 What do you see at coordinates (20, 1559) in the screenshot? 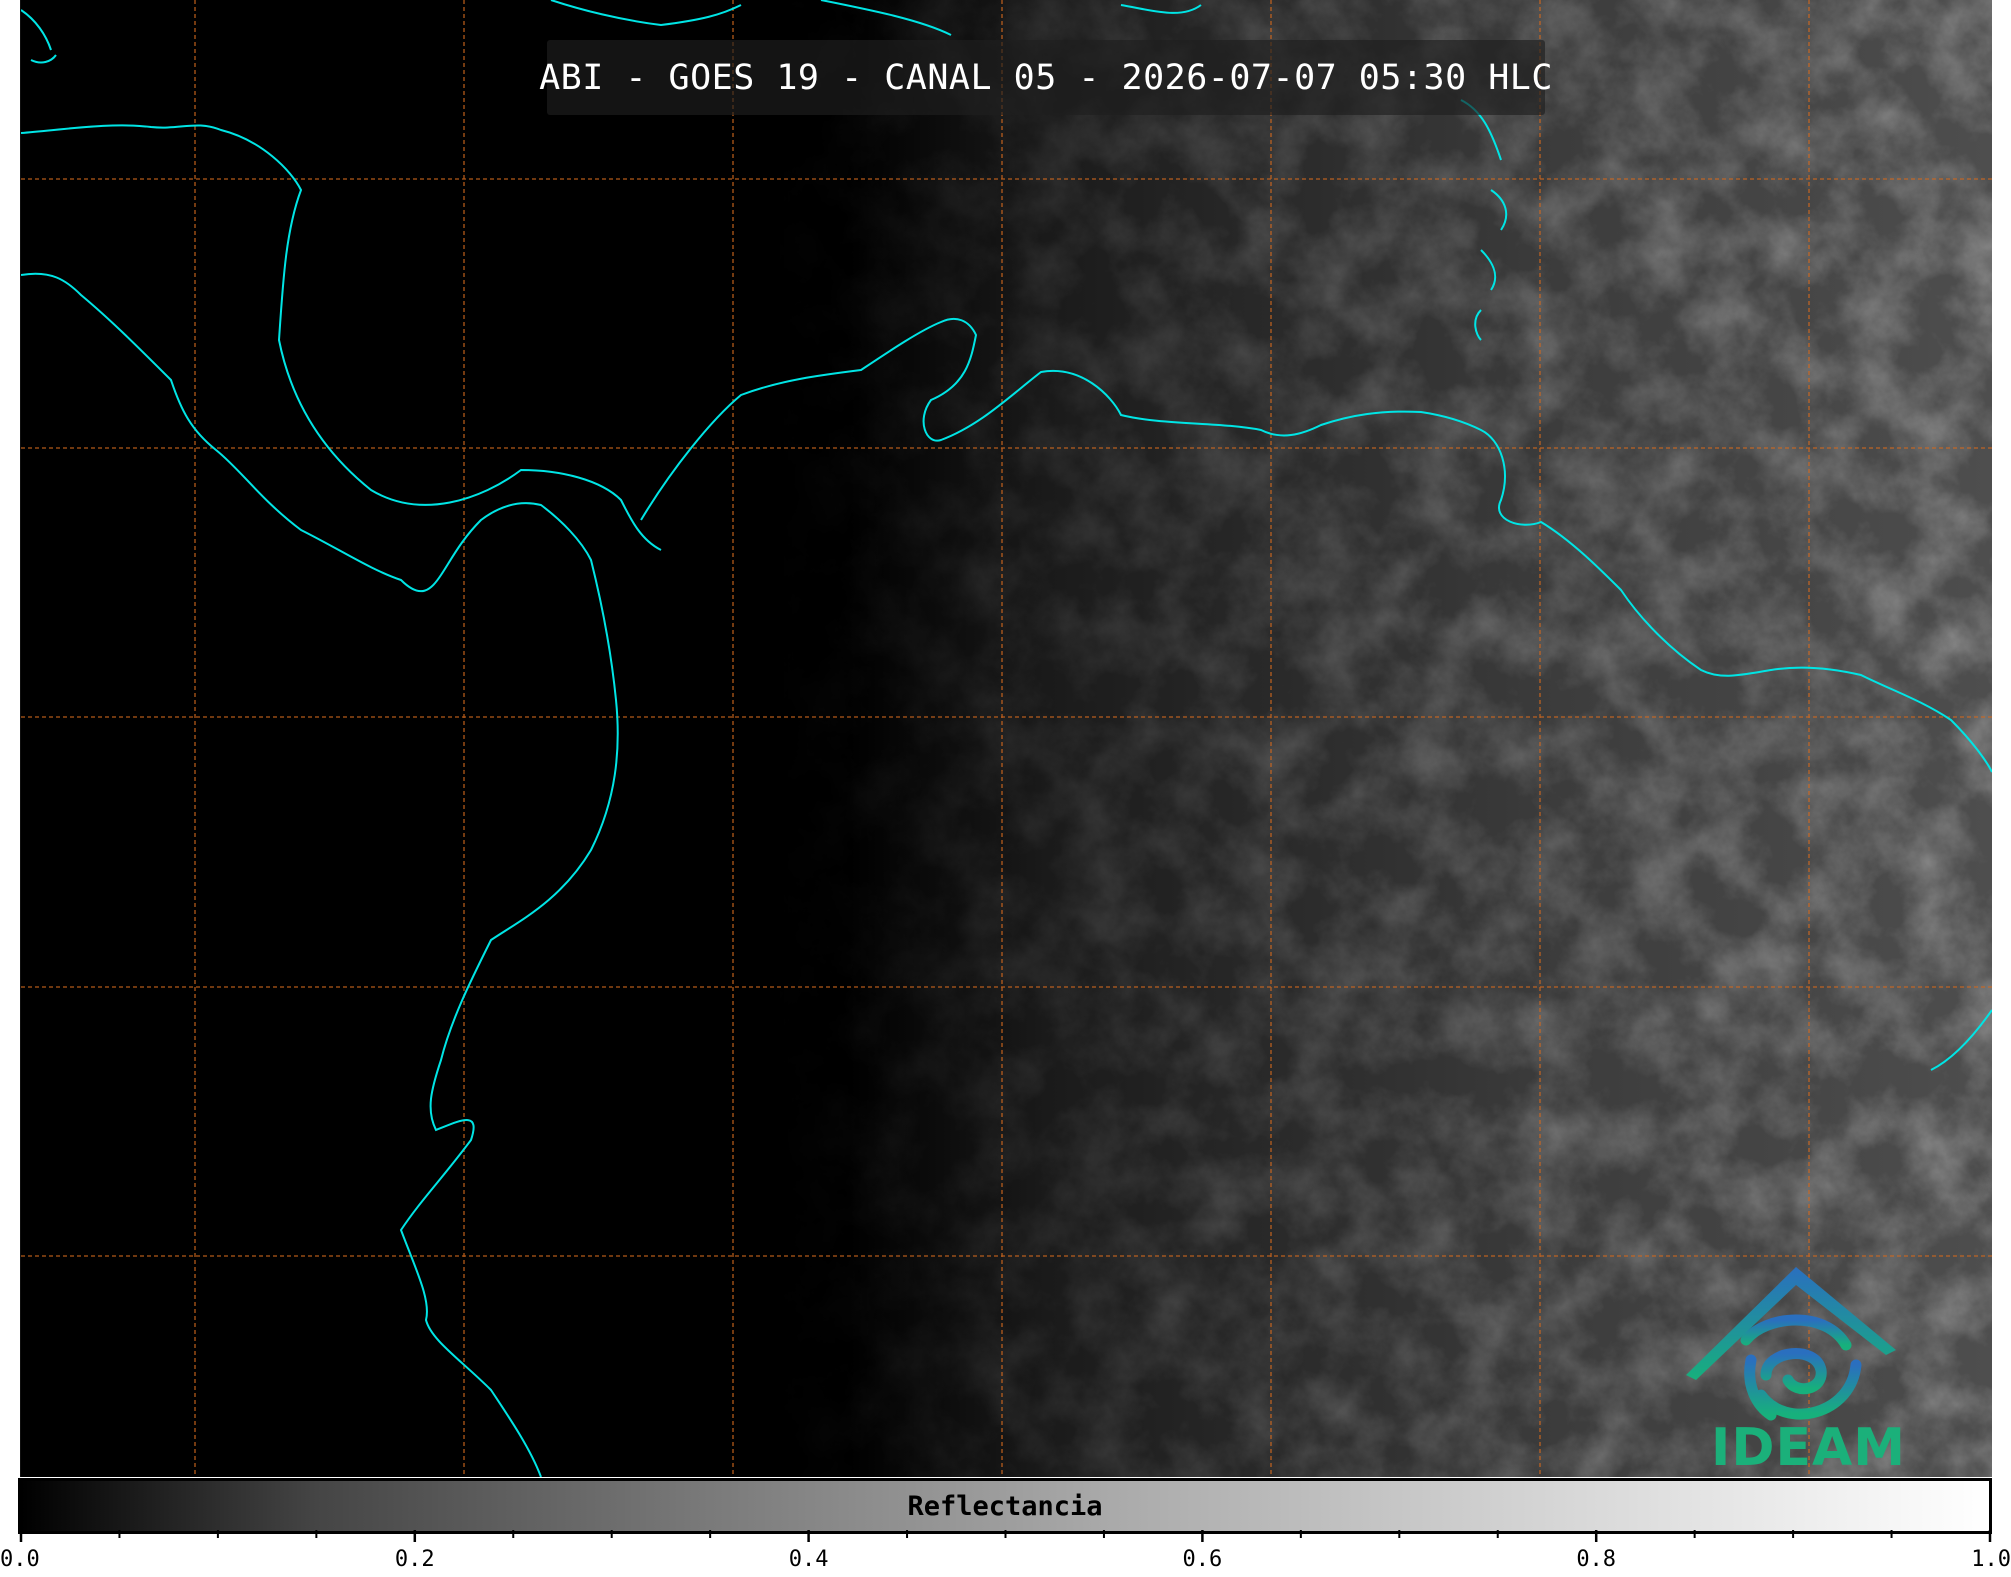
I see `colorbar-tick-label: 0.0` at bounding box center [20, 1559].